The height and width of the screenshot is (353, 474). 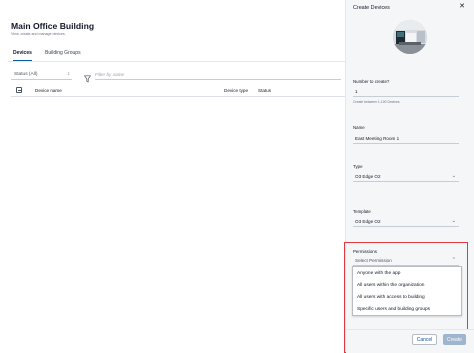 I want to click on type-value: O3 Edge O2, so click(x=368, y=176).